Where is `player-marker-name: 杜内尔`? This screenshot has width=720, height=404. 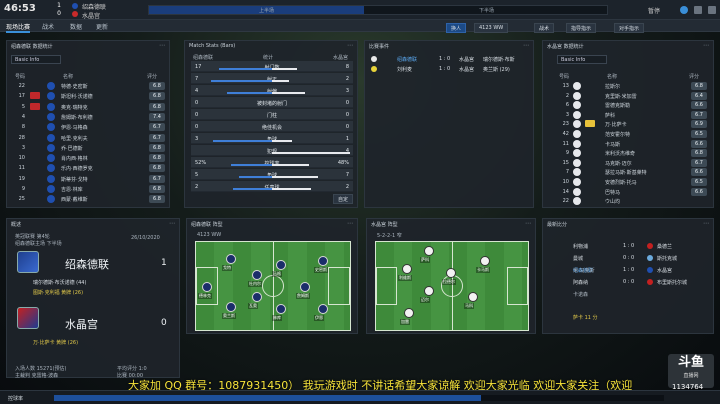 player-marker-name: 杜内尔 is located at coordinates (255, 284).